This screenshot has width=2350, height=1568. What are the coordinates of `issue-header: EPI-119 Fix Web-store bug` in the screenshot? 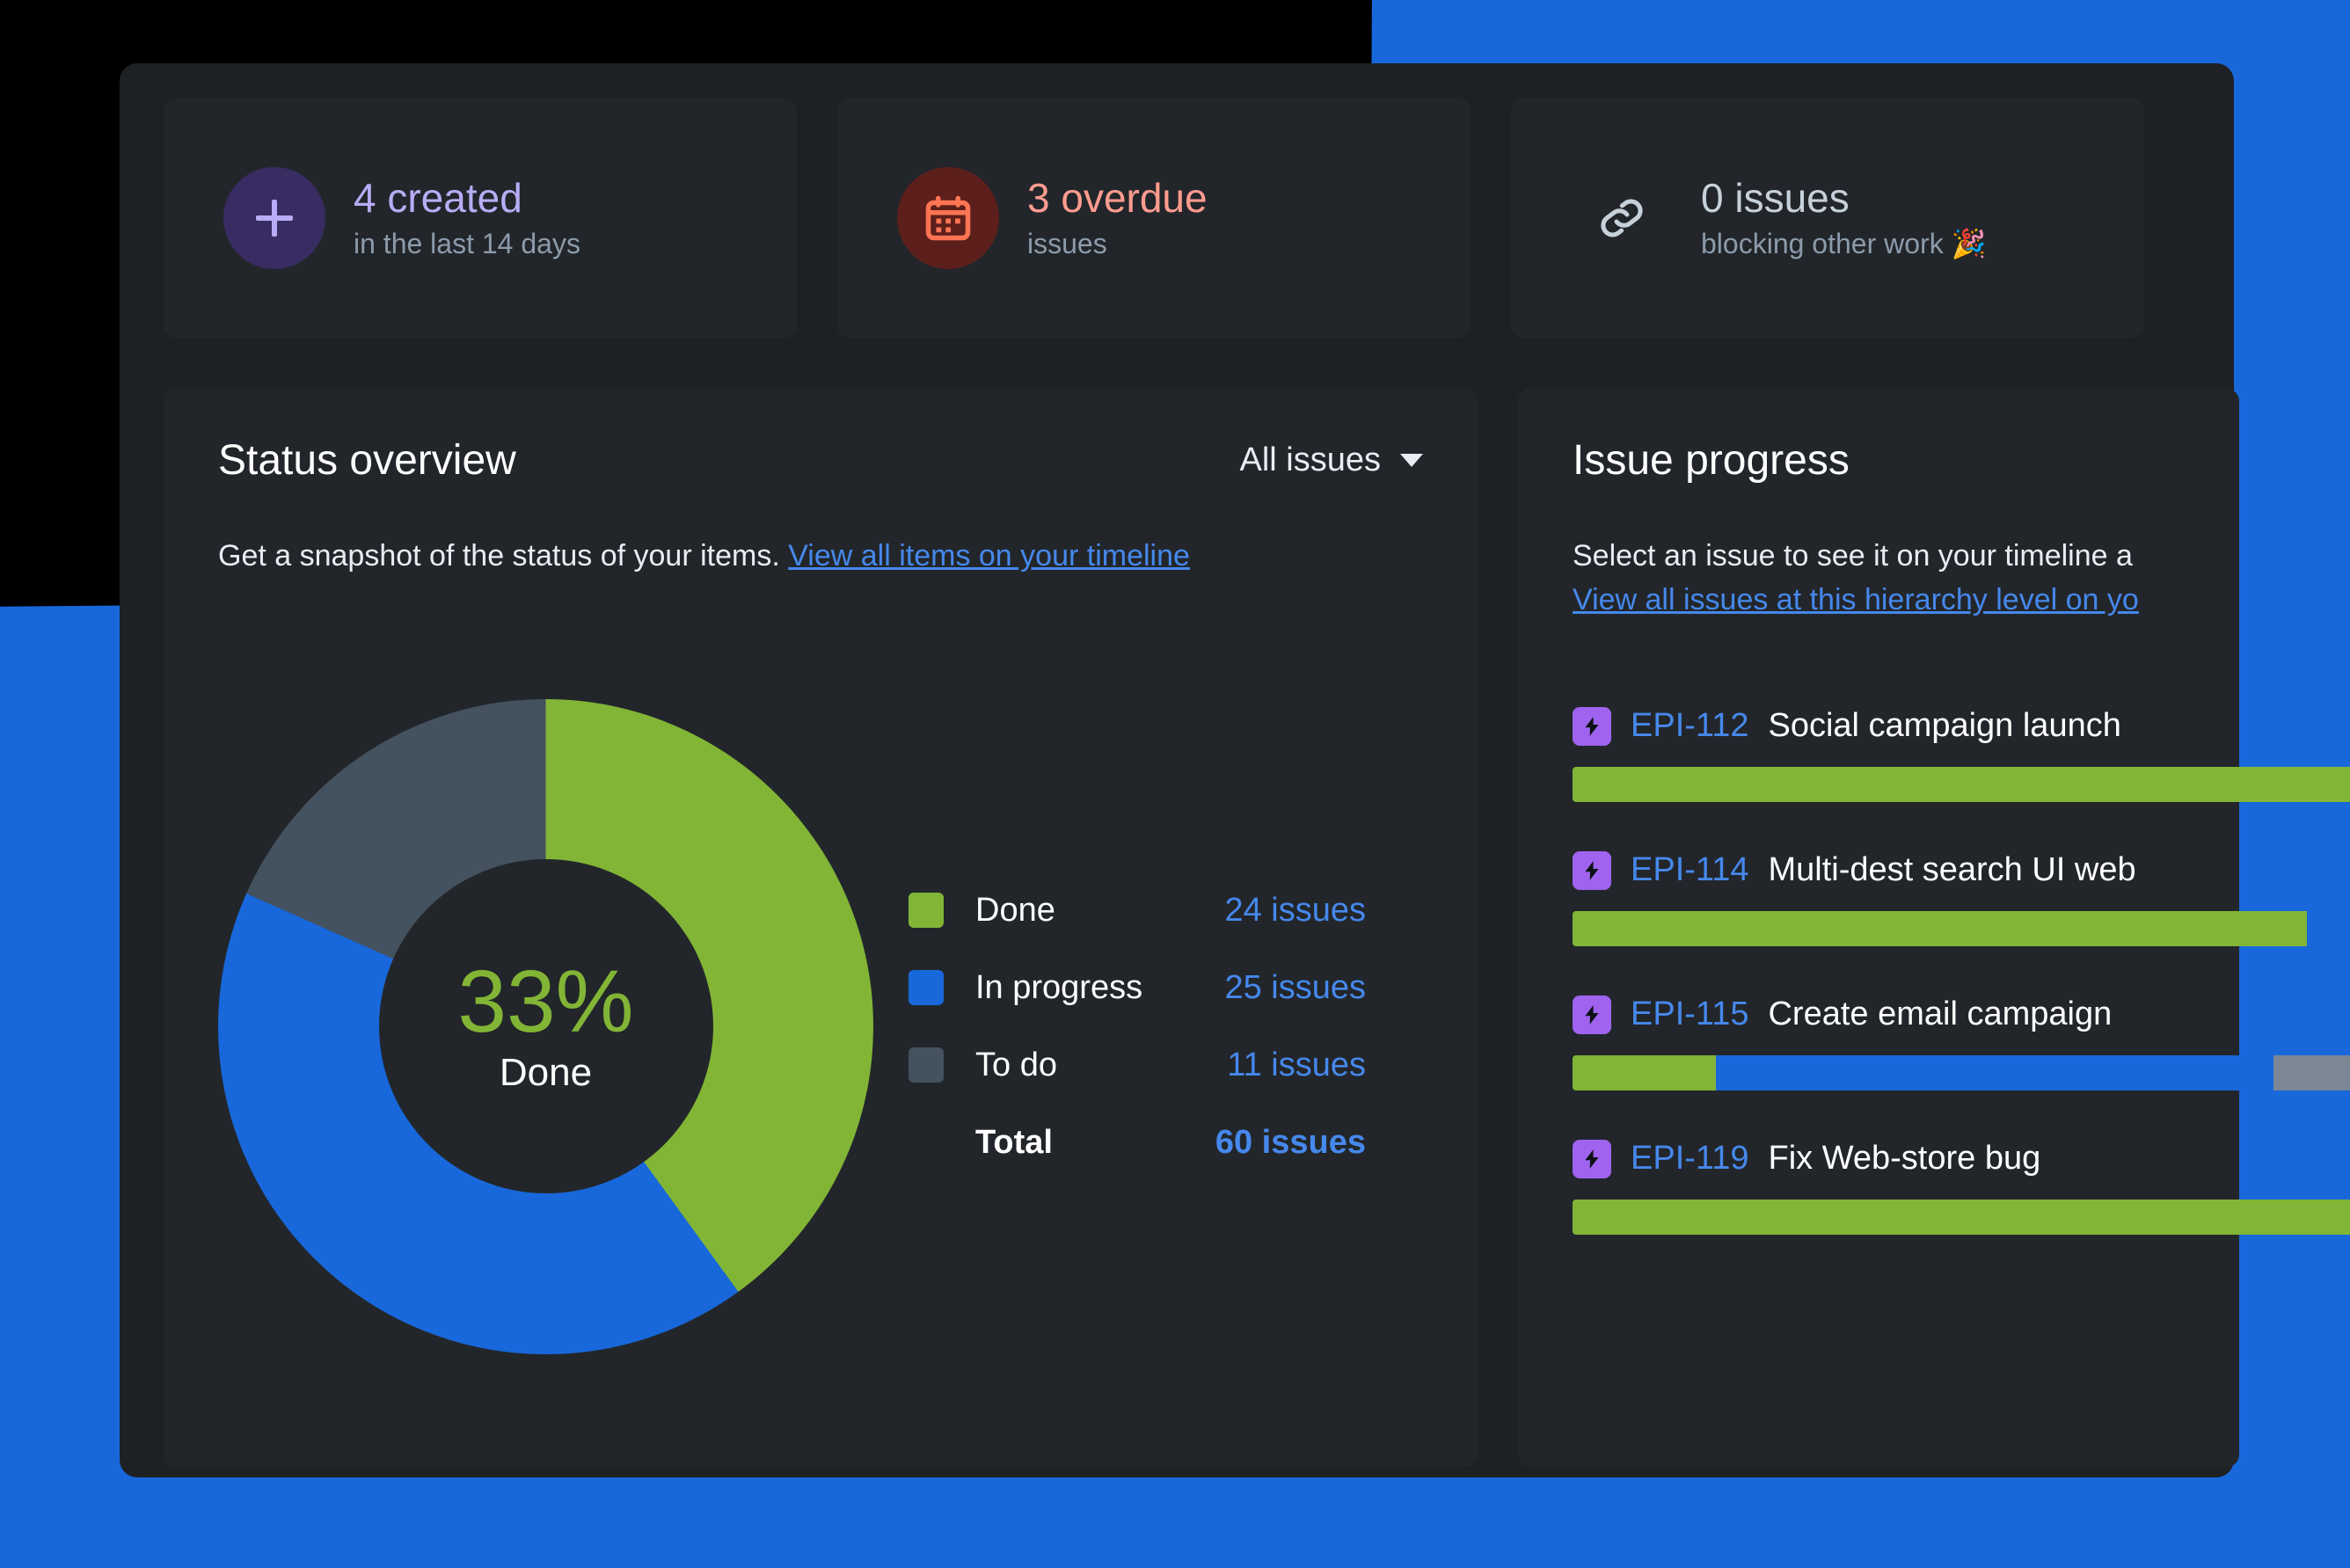 It's located at (1879, 1158).